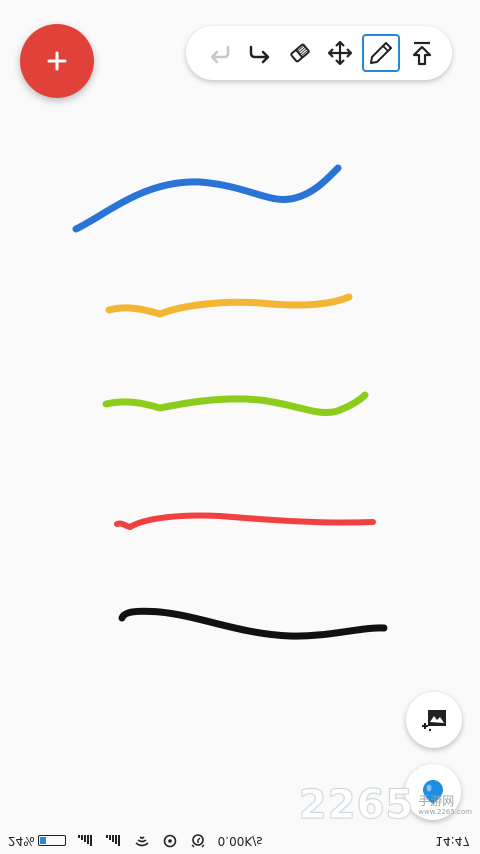 This screenshot has width=480, height=854. What do you see at coordinates (356, 805) in the screenshot?
I see `watermark-number: 2265` at bounding box center [356, 805].